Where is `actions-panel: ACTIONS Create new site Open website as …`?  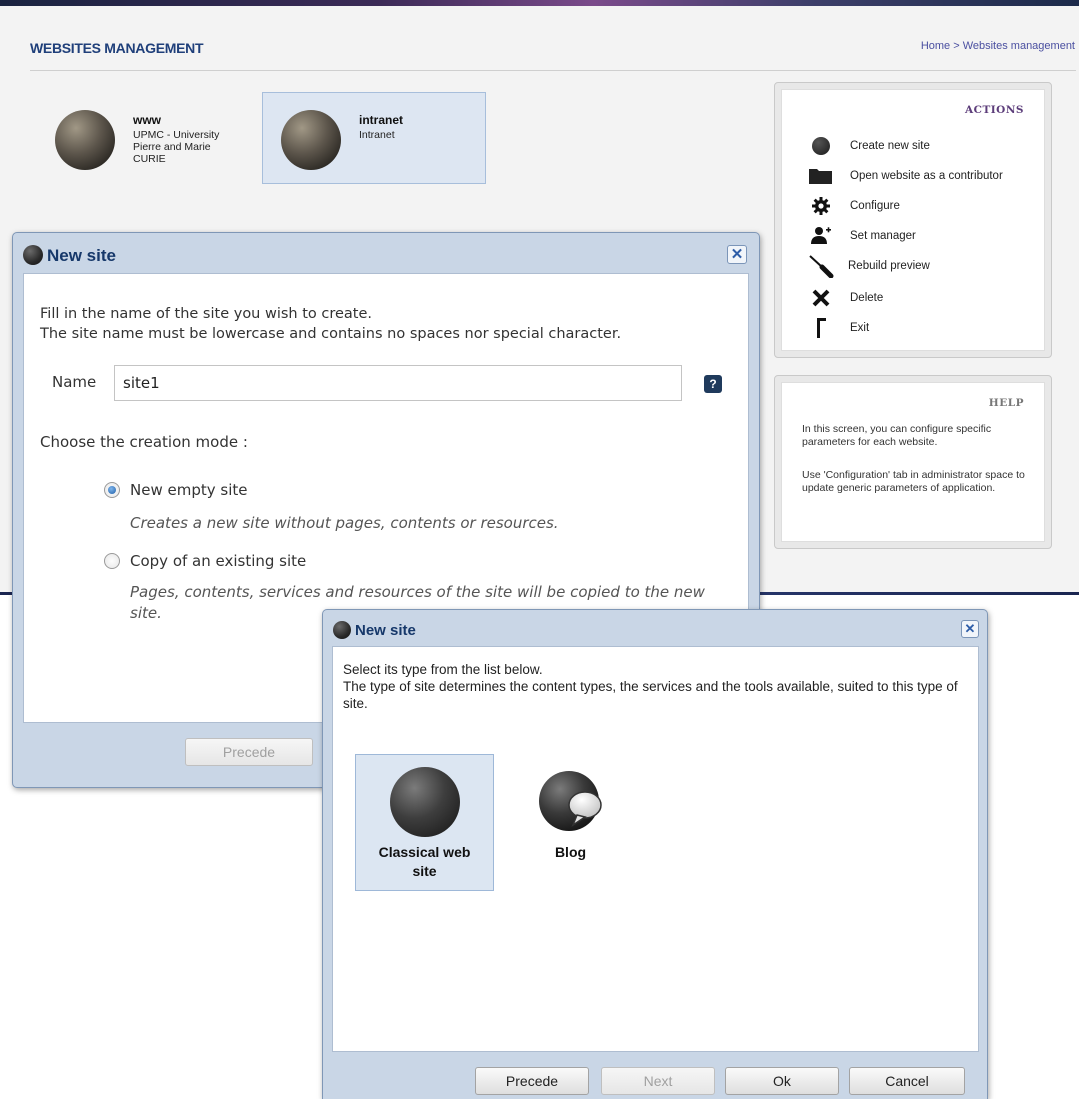 actions-panel: ACTIONS Create new site Open website as … is located at coordinates (913, 220).